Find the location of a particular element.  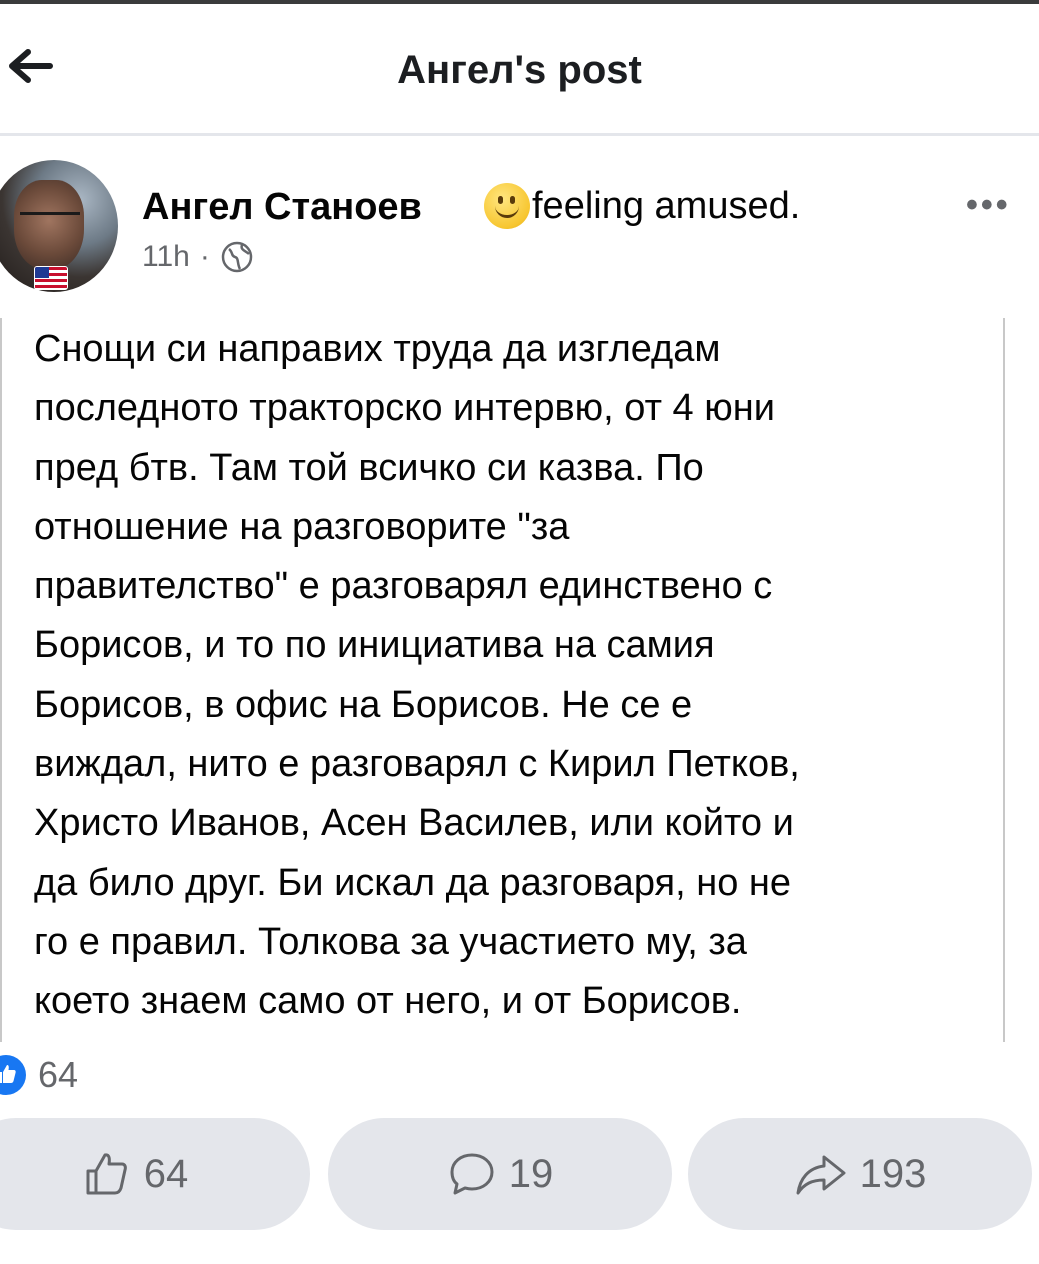

avatar-glasses is located at coordinates (50, 221).